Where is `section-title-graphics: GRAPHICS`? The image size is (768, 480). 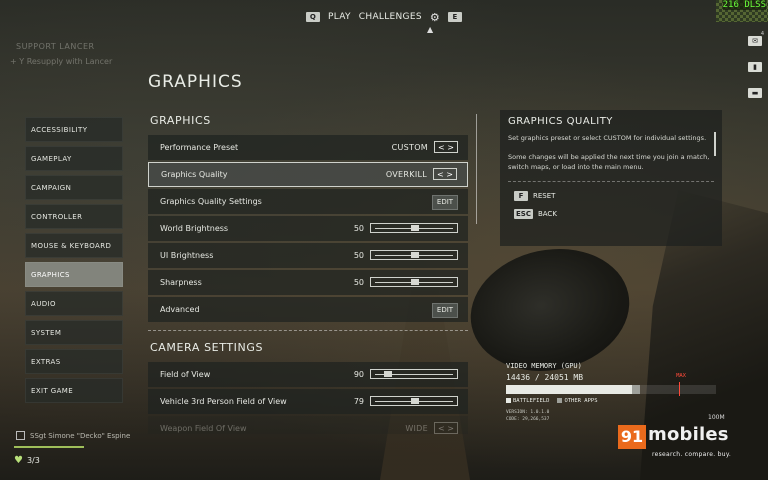
section-title-graphics: GRAPHICS is located at coordinates (180, 120).